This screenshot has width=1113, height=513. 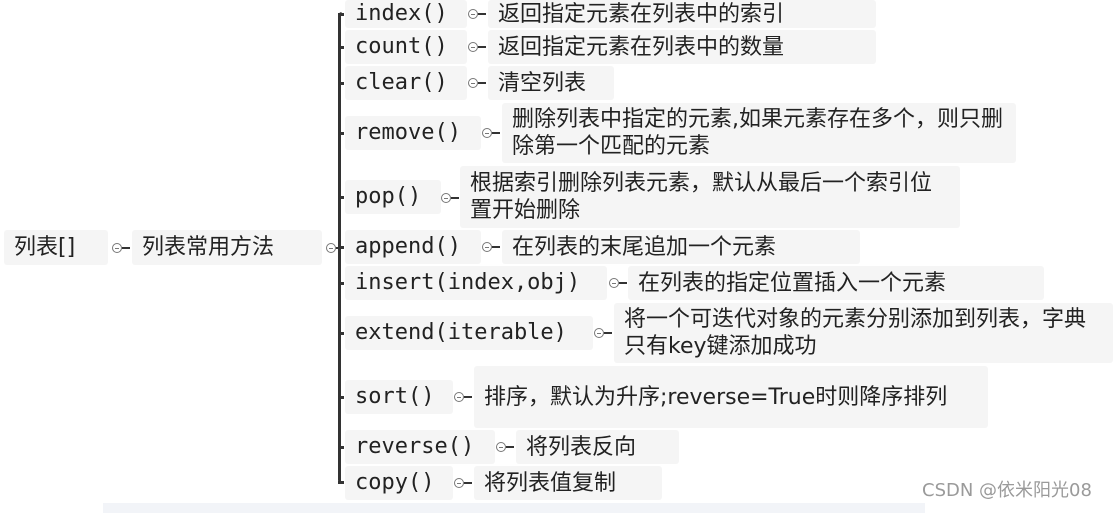 What do you see at coordinates (227, 247) in the screenshot?
I see `category-node: 列表常用方法` at bounding box center [227, 247].